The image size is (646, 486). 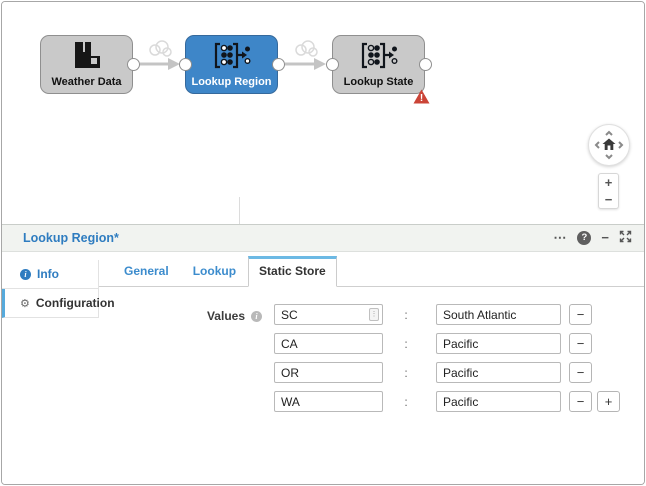 I want to click on node-lookup-state: Lookup State, so click(x=378, y=64).